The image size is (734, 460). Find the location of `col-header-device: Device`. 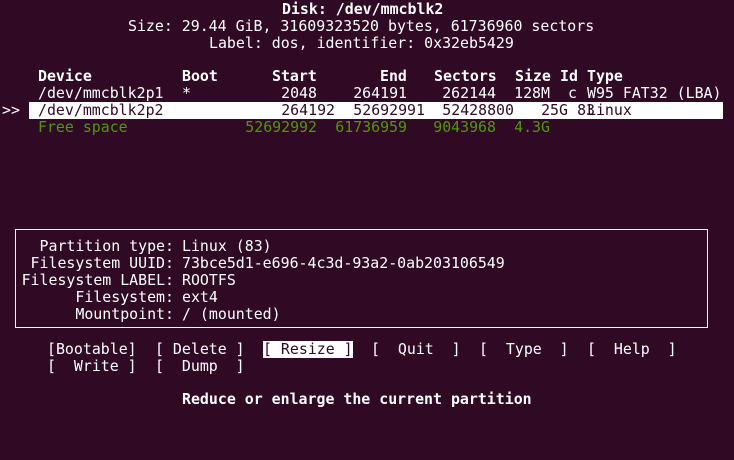

col-header-device: Device is located at coordinates (65, 76).